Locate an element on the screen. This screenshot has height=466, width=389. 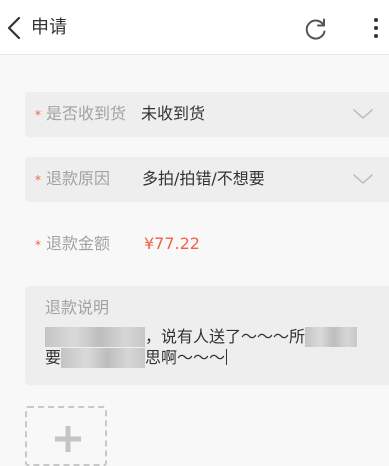
refresh-icon is located at coordinates (316, 29).